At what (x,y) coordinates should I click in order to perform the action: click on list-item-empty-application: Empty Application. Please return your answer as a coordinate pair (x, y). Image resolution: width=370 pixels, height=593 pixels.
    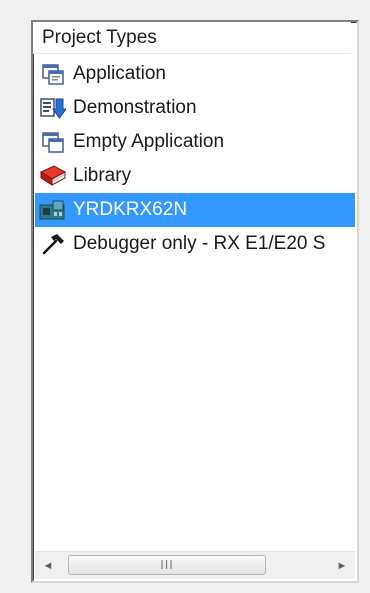
    Looking at the image, I should click on (195, 142).